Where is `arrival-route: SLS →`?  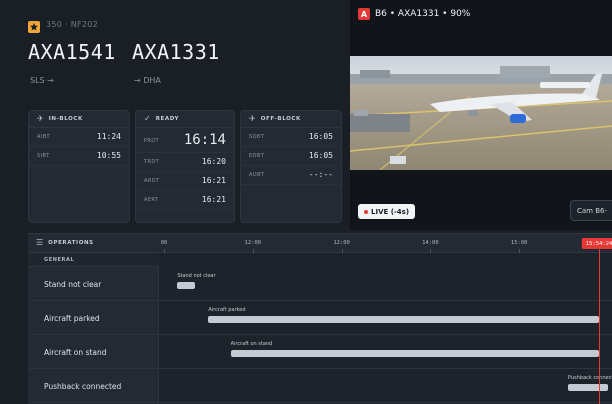
arrival-route: SLS → is located at coordinates (42, 80).